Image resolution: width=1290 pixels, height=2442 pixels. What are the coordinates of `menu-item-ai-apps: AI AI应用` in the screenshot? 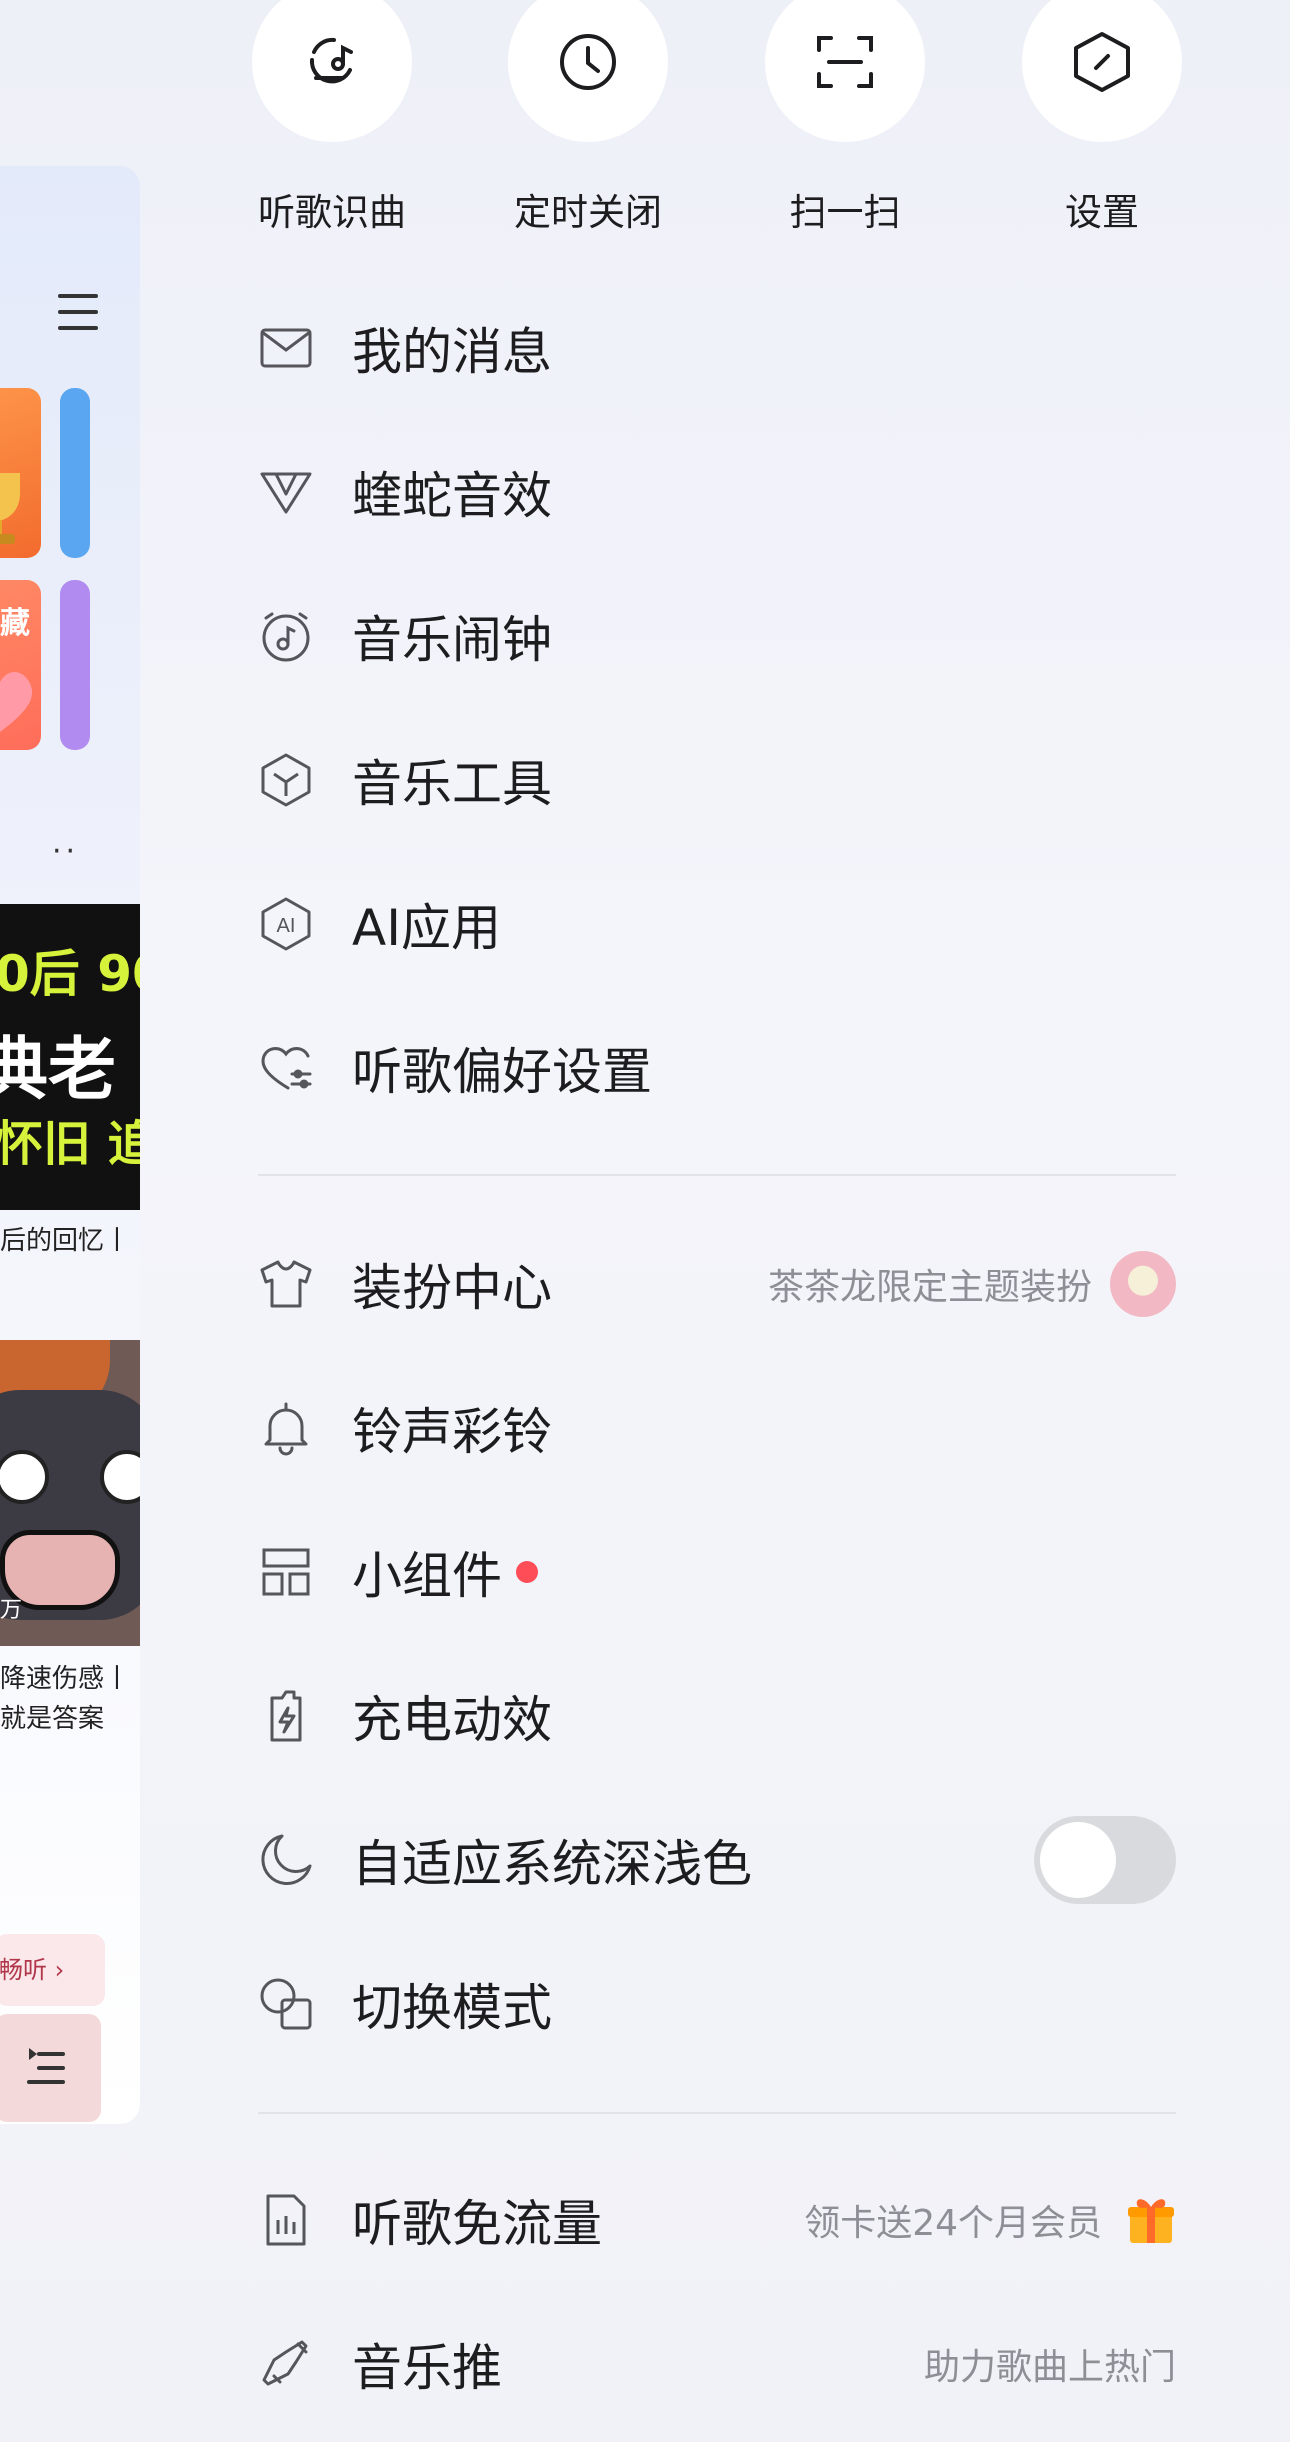 It's located at (717, 924).